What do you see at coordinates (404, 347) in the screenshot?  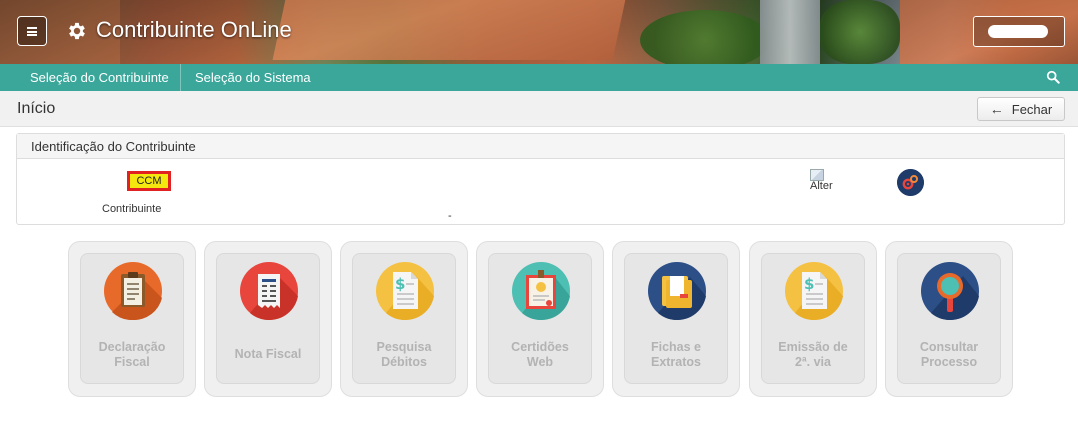 I see `tile-label-line1: Pesquisa` at bounding box center [404, 347].